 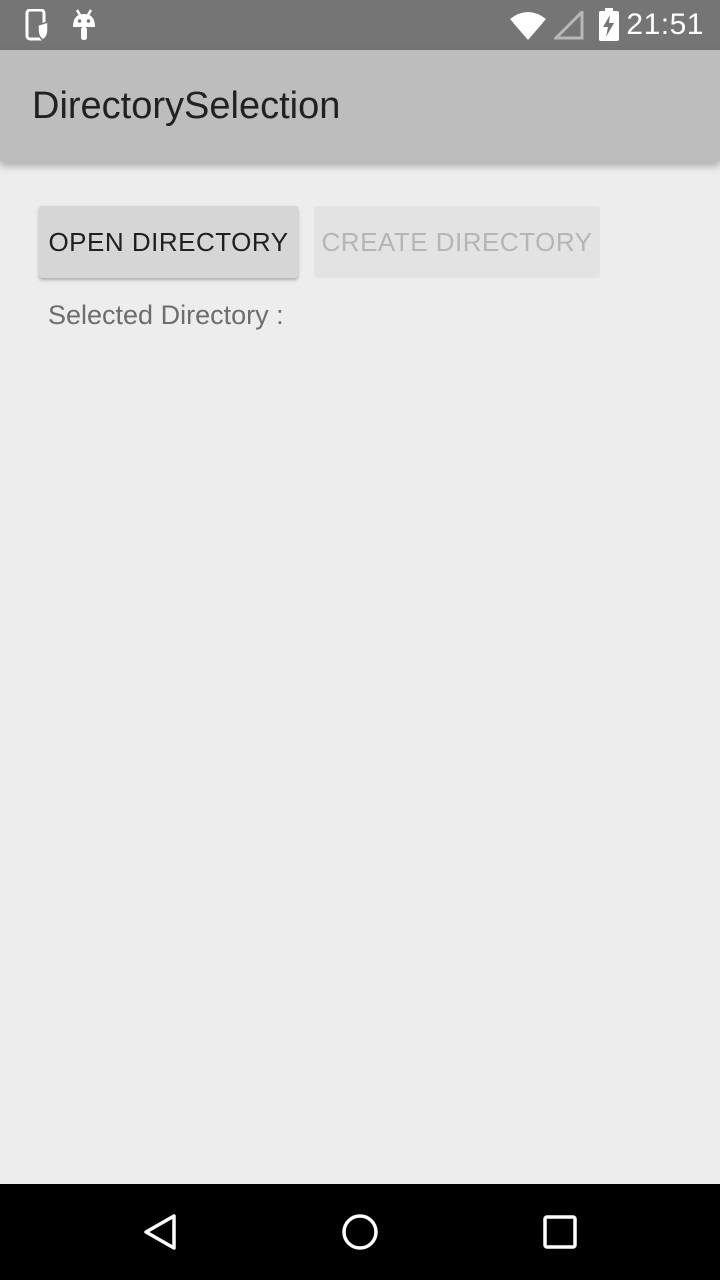 What do you see at coordinates (37, 25) in the screenshot?
I see `phone-shield-icon` at bounding box center [37, 25].